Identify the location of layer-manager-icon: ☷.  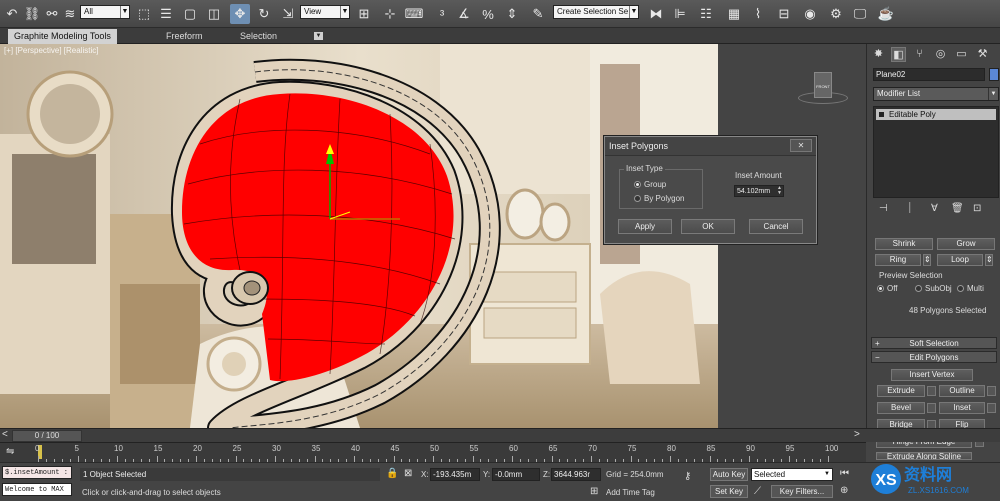
(706, 14).